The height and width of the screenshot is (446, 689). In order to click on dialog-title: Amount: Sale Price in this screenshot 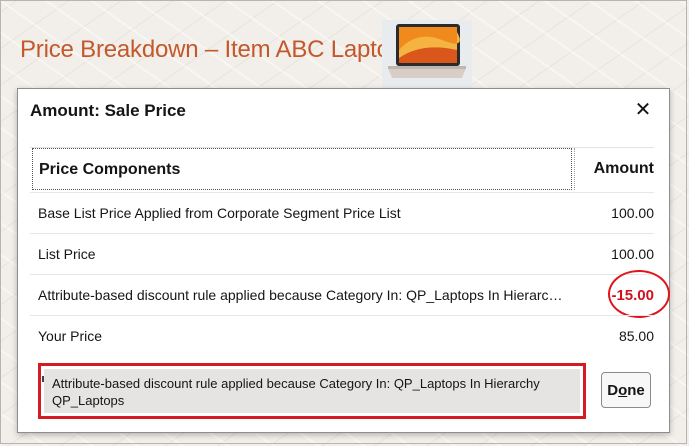, I will do `click(108, 110)`.